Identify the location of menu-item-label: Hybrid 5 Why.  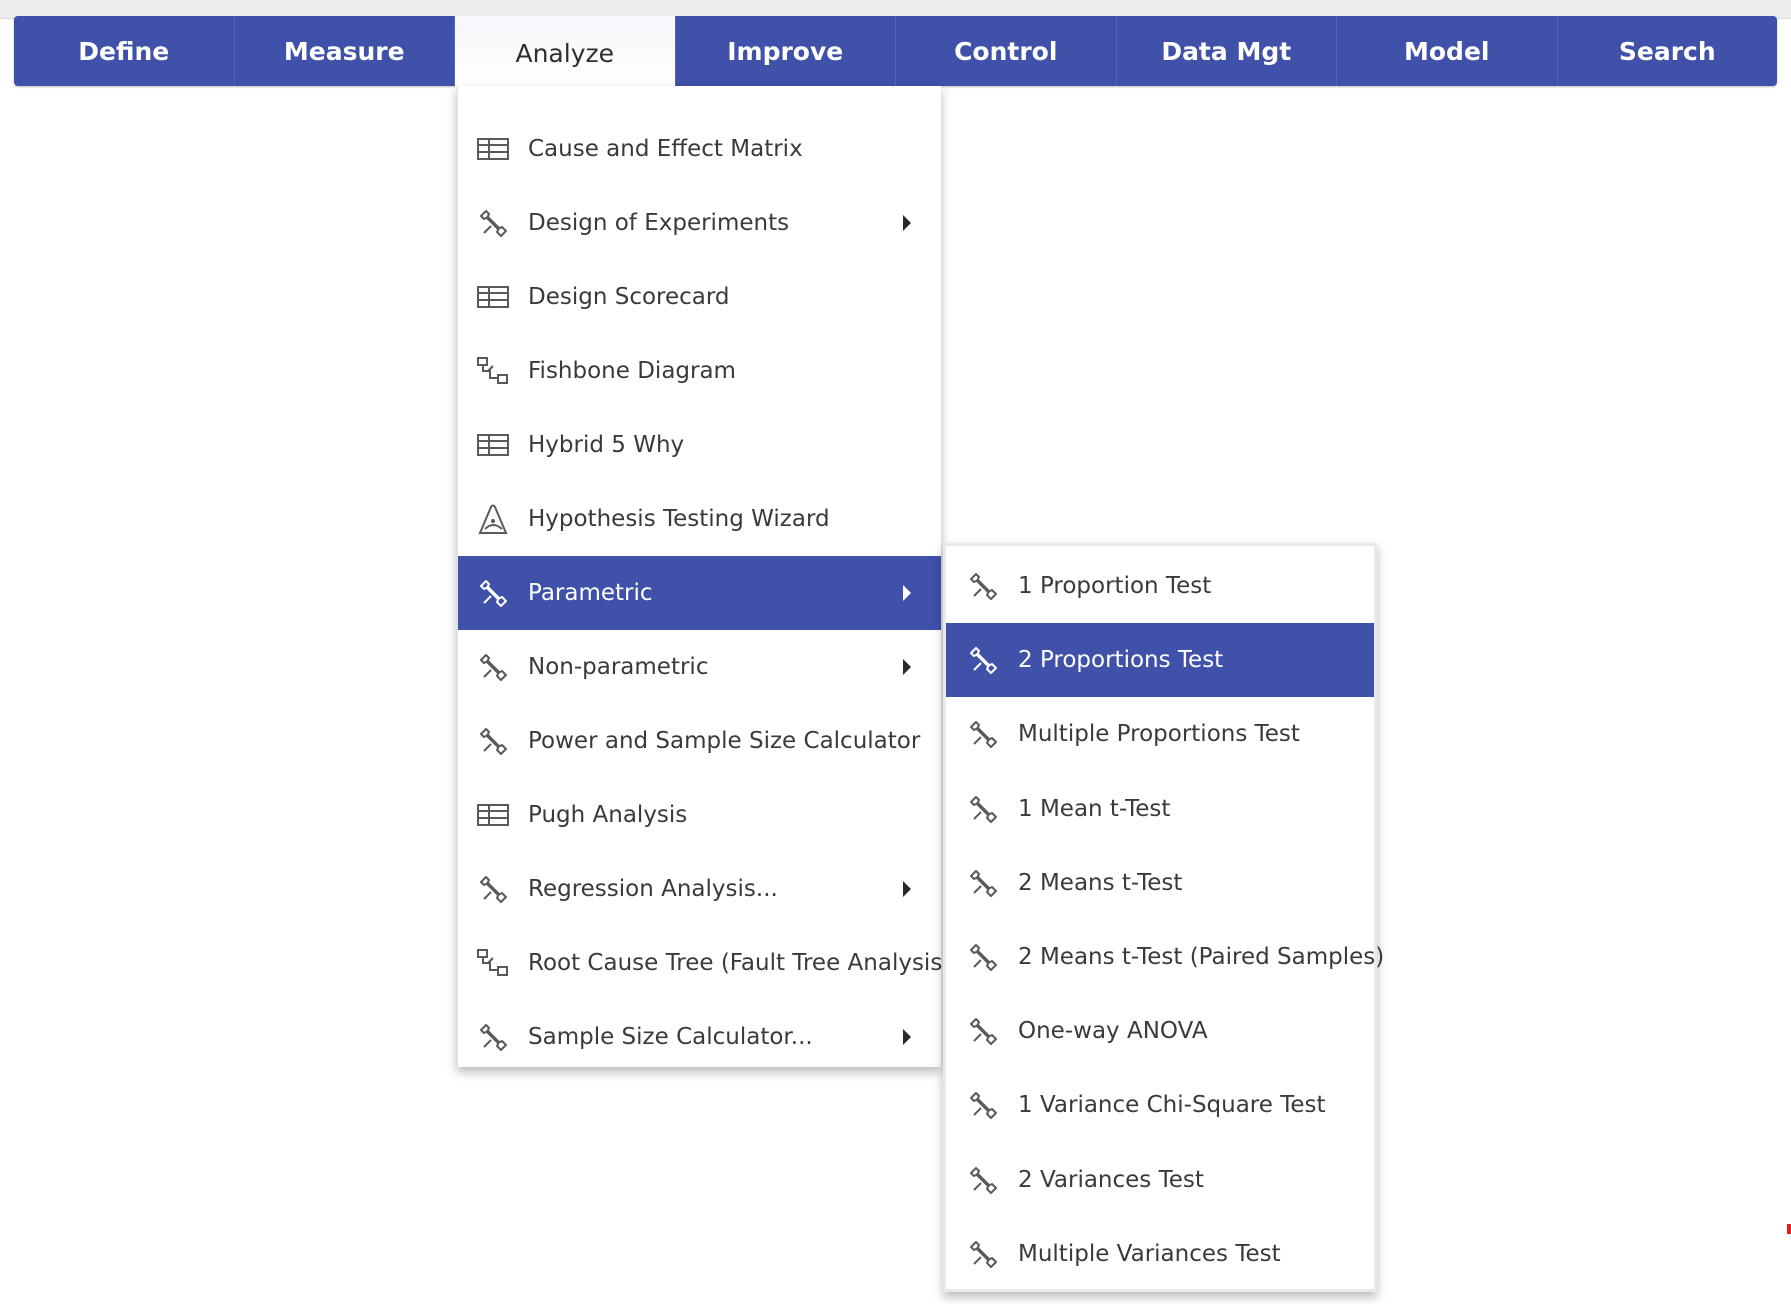
(606, 445).